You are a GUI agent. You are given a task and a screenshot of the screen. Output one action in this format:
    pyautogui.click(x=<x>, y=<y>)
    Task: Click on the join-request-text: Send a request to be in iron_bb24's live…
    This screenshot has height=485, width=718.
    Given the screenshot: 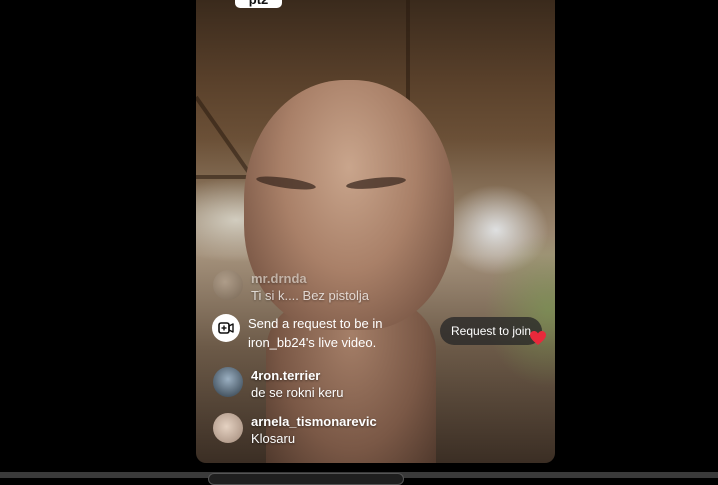 What is the action you would take?
    pyautogui.click(x=315, y=333)
    